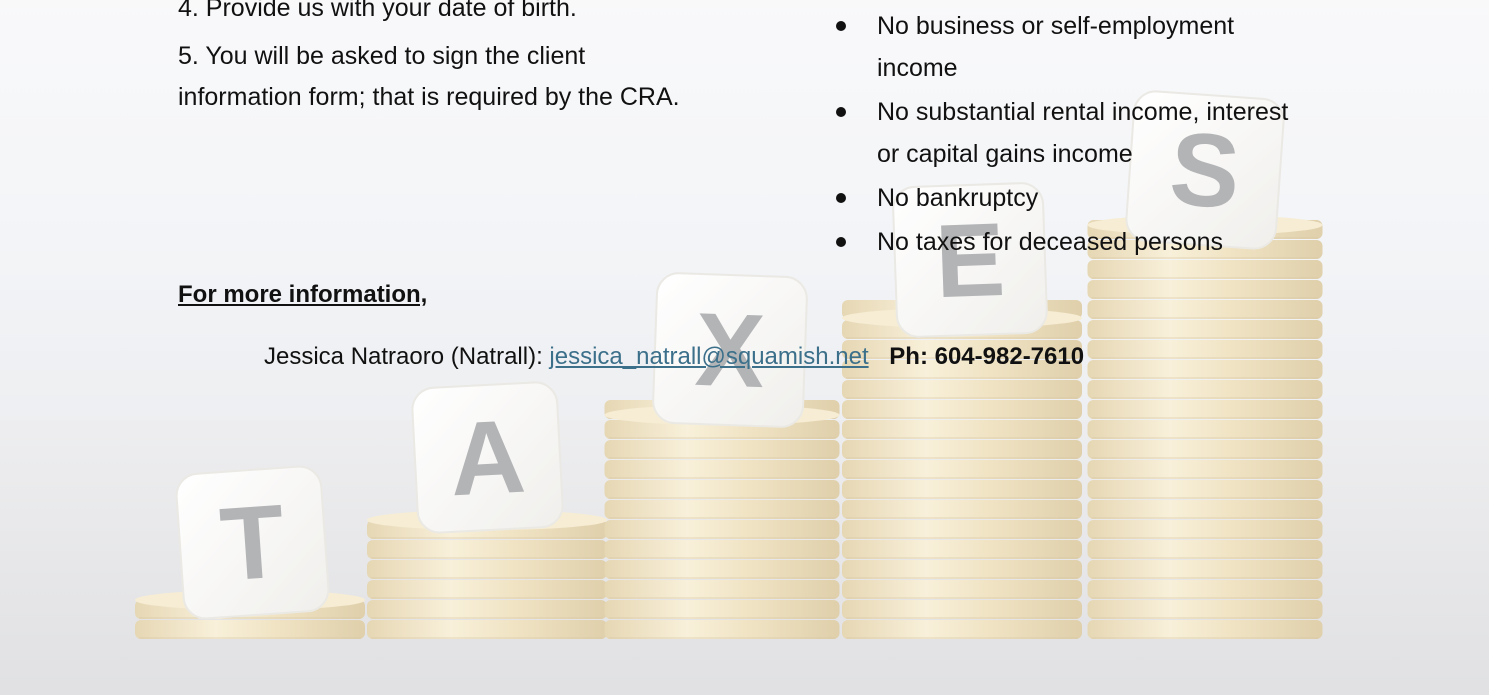  I want to click on list-item: No bankruptcy, so click(1071, 198).